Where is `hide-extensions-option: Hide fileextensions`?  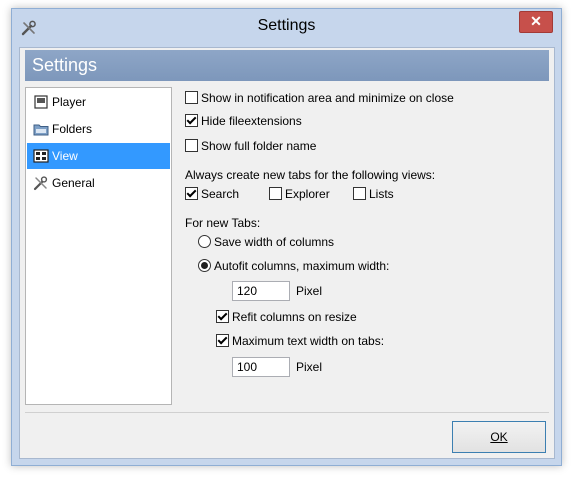 hide-extensions-option: Hide fileextensions is located at coordinates (243, 122).